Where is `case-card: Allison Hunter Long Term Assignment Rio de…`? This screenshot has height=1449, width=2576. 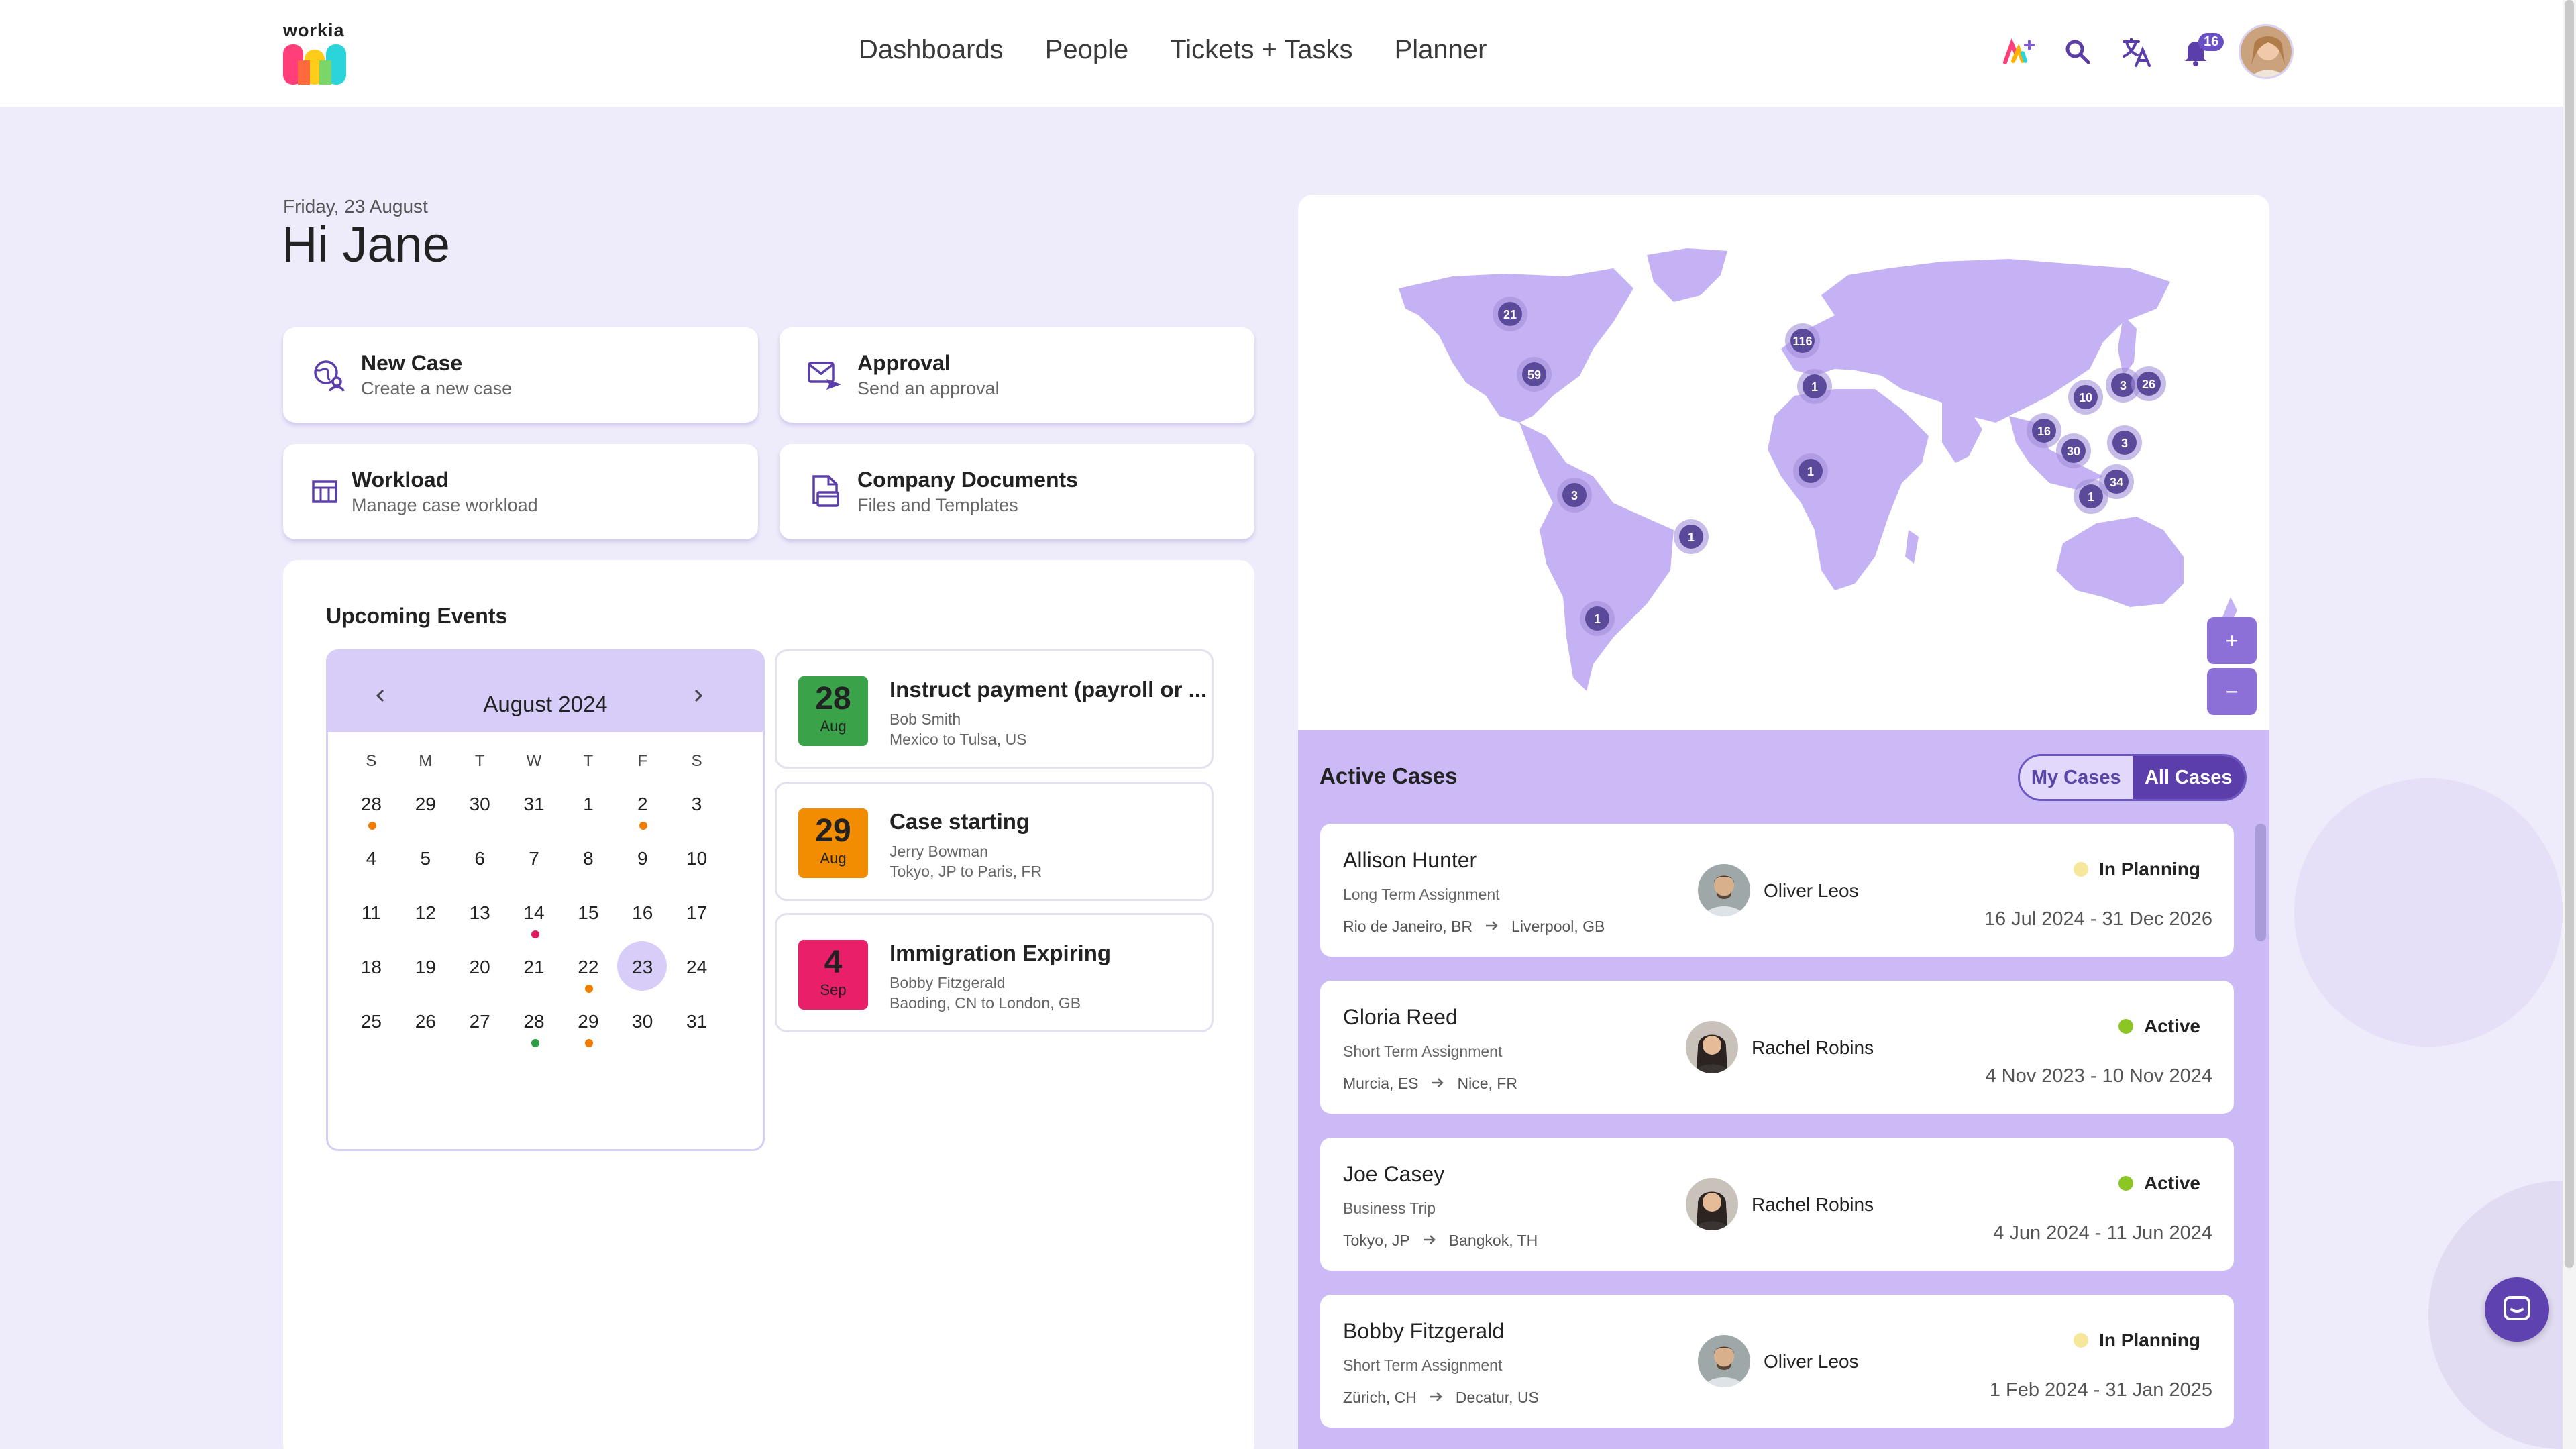 case-card: Allison Hunter Long Term Assignment Rio de… is located at coordinates (1777, 890).